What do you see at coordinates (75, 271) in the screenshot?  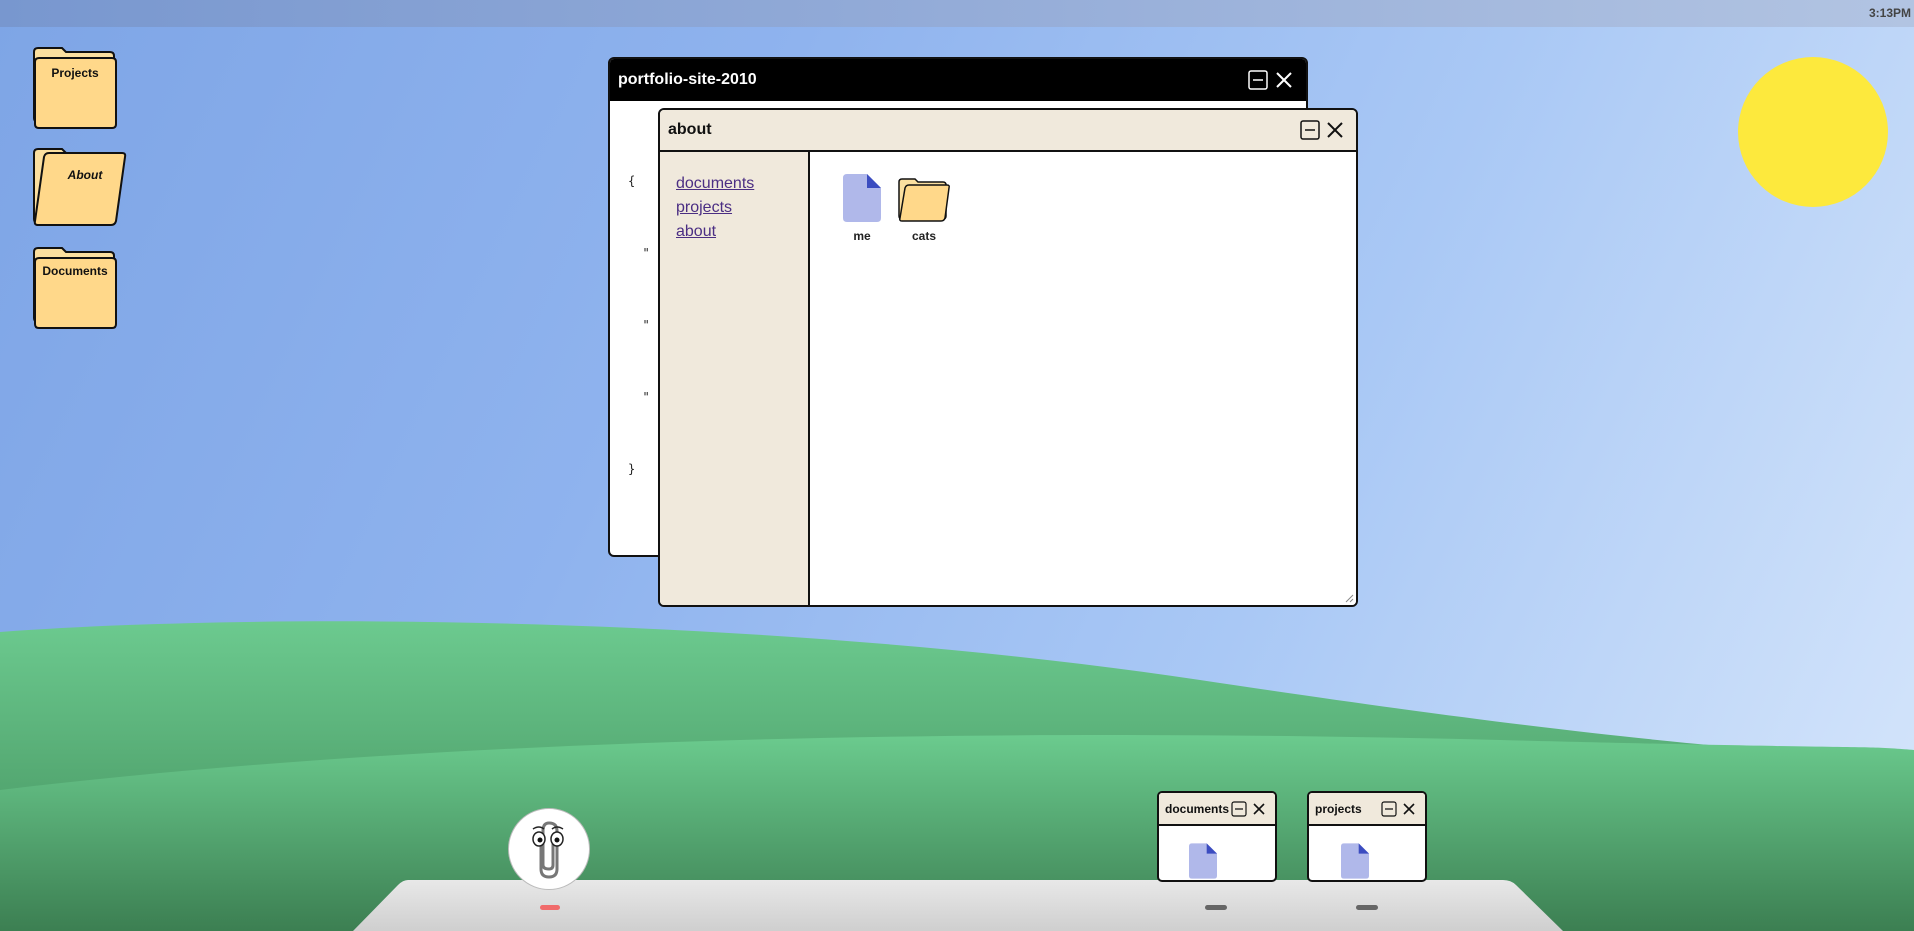 I see `desktop-icon-label: Documents` at bounding box center [75, 271].